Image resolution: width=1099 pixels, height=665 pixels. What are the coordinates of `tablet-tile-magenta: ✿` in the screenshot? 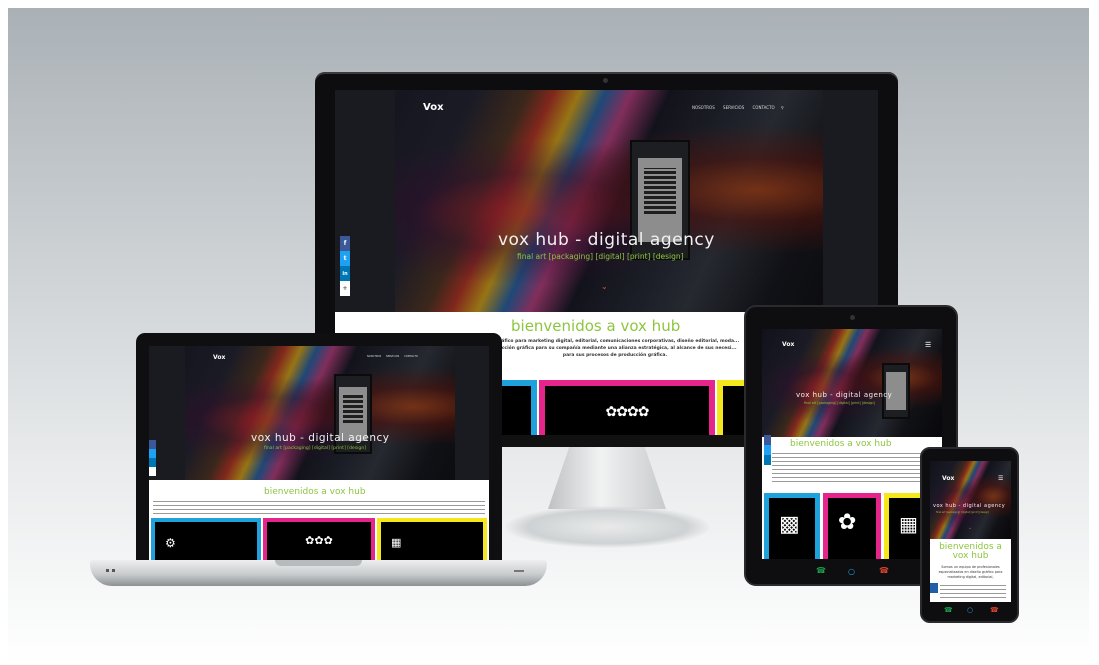 It's located at (852, 526).